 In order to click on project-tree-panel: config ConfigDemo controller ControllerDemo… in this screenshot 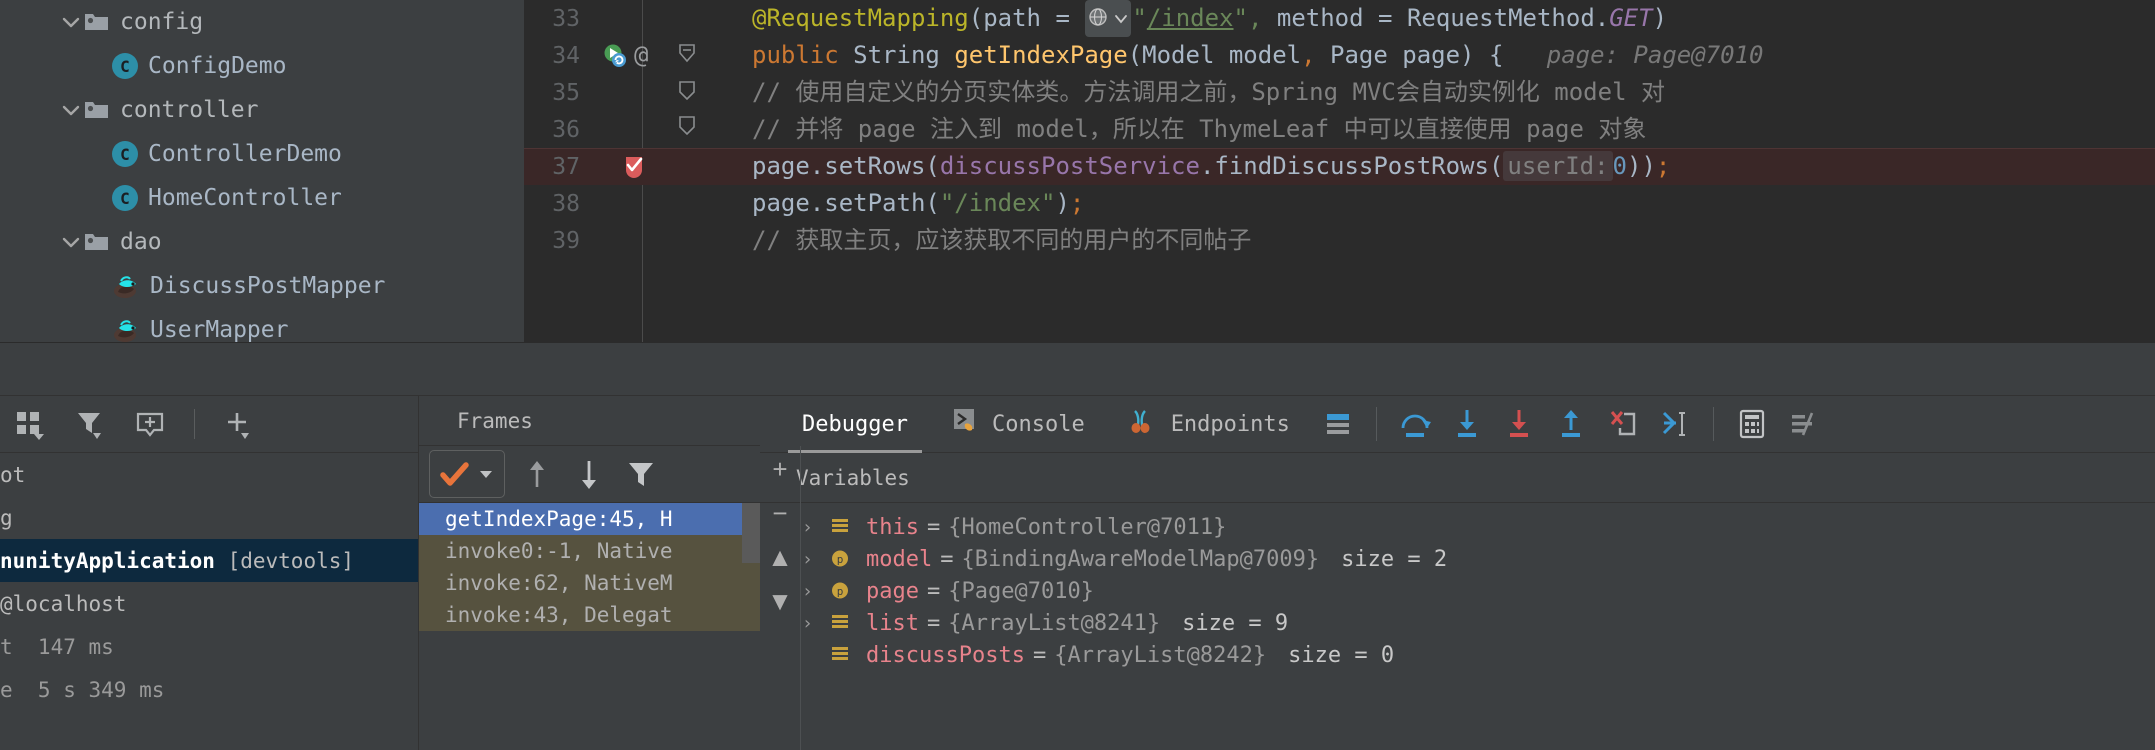, I will do `click(262, 171)`.